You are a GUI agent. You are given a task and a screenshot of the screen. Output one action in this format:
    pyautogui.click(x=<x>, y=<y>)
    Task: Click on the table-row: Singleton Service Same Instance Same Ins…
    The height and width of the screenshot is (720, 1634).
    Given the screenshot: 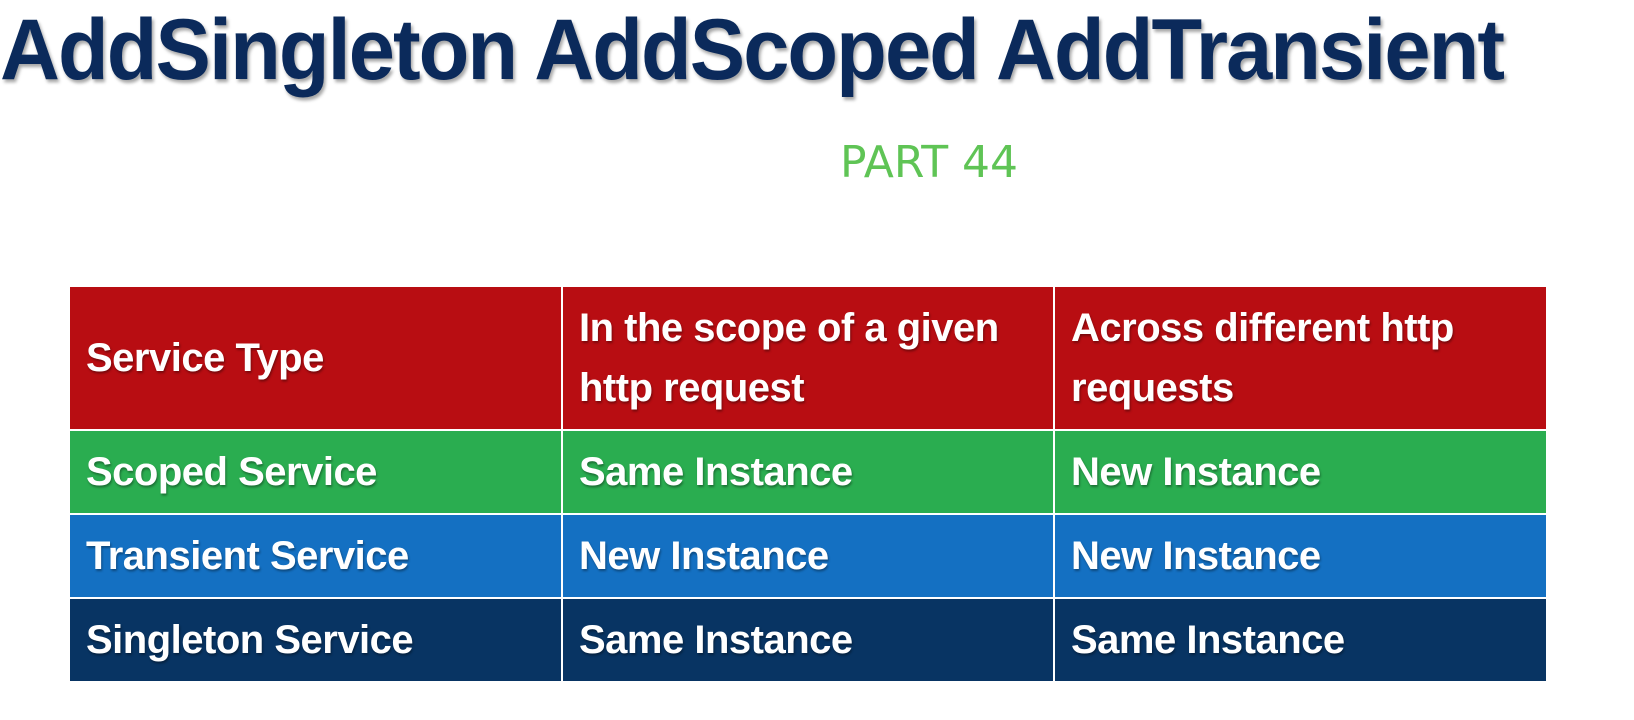 What is the action you would take?
    pyautogui.click(x=808, y=640)
    